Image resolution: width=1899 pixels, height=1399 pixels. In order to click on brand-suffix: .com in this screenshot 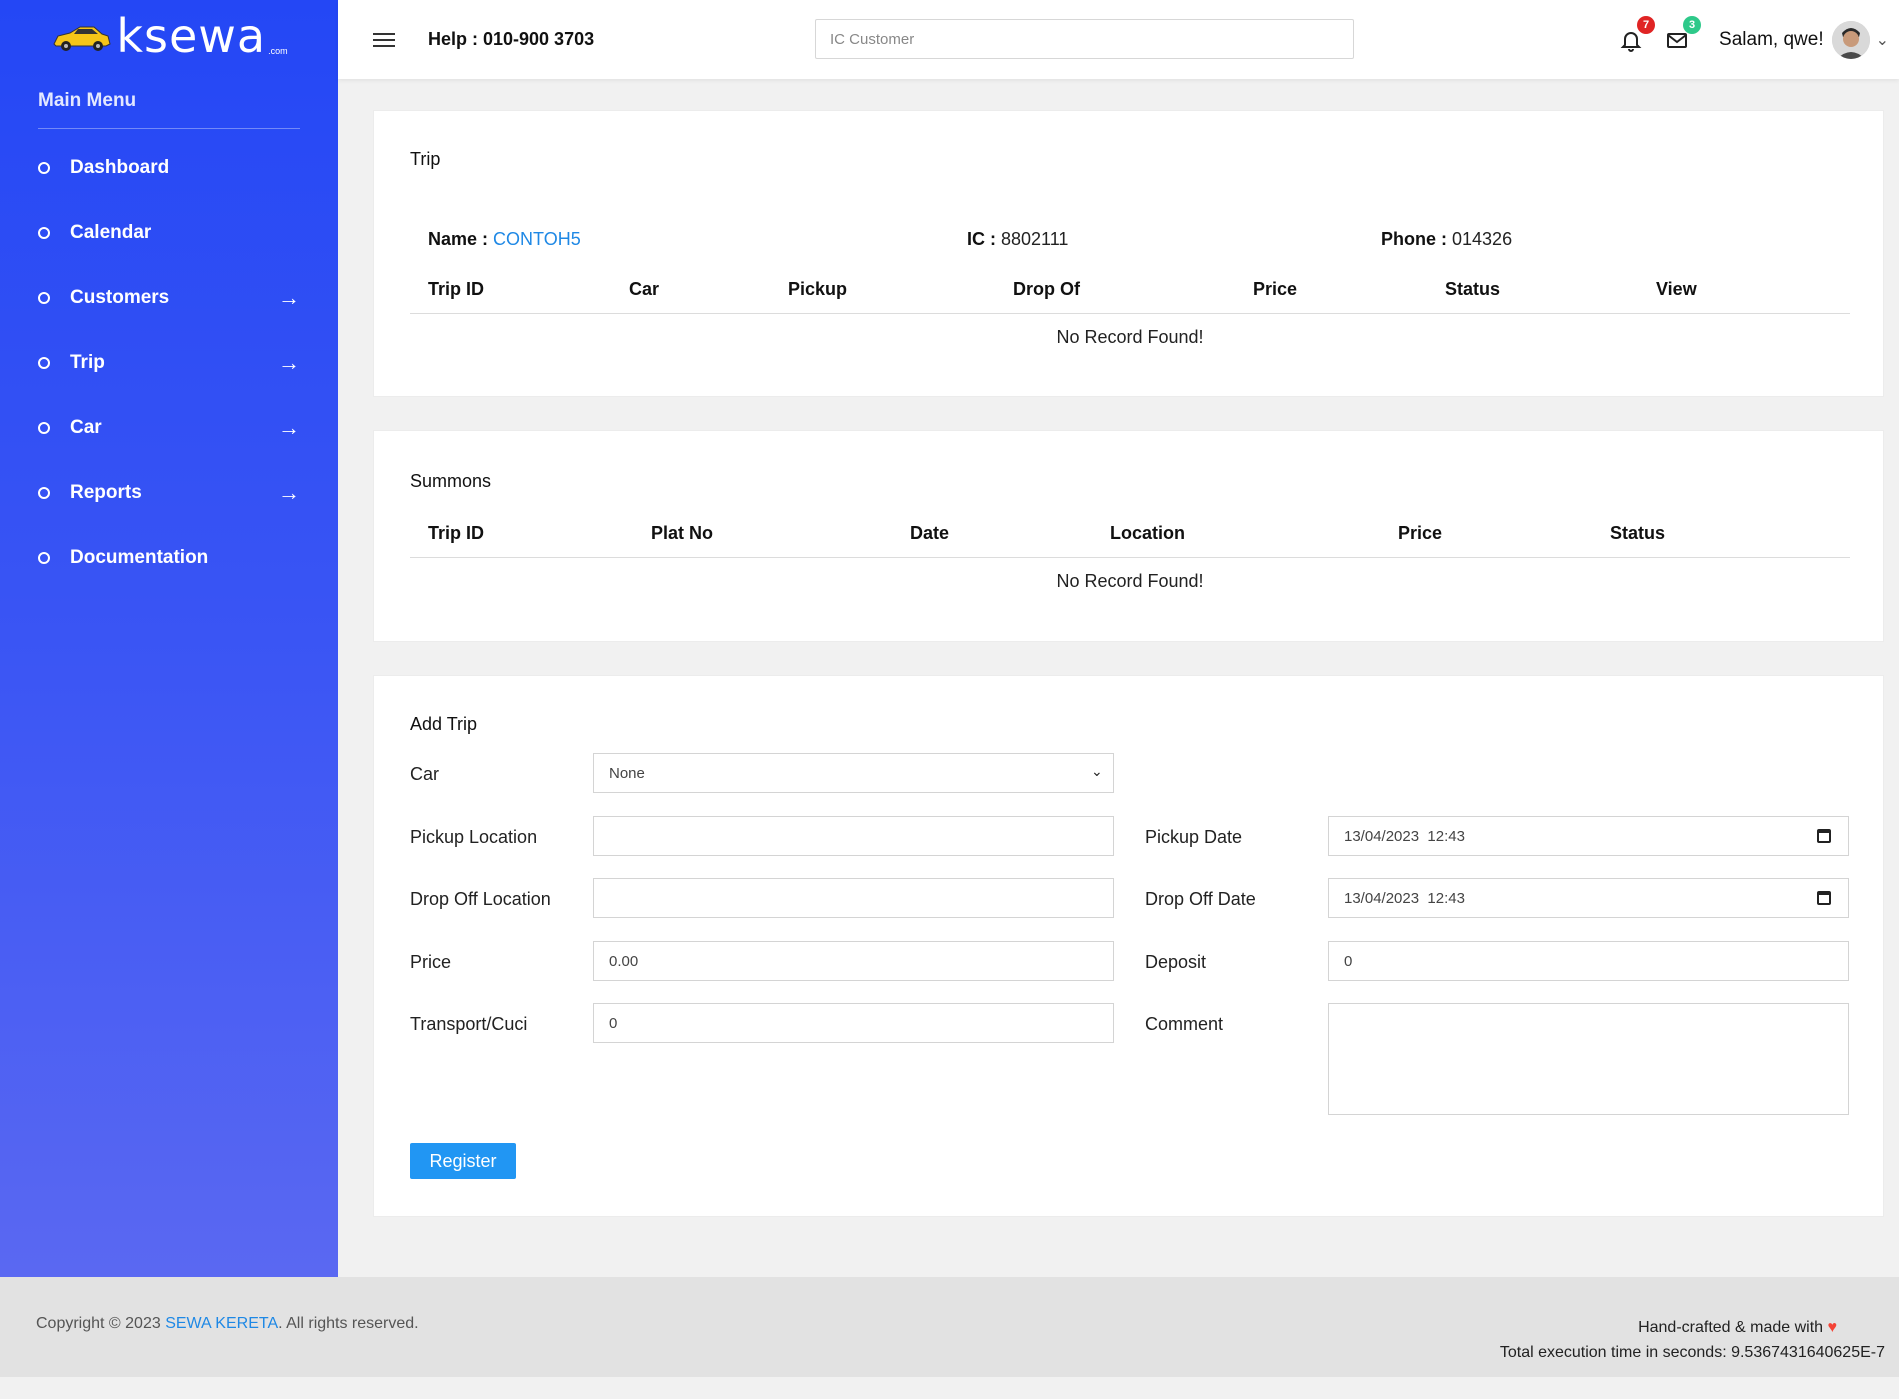, I will do `click(278, 51)`.